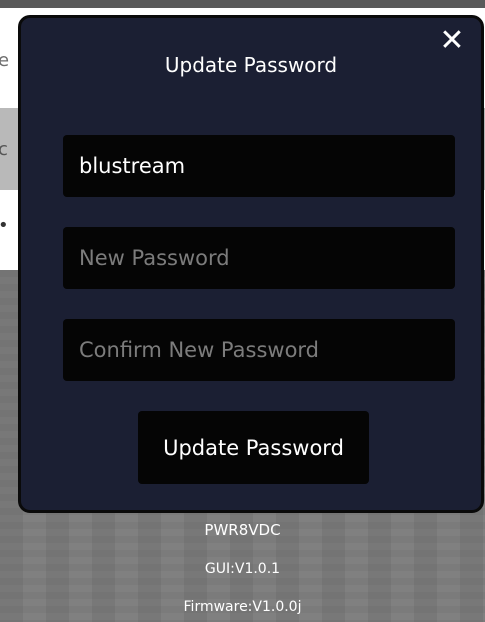 This screenshot has height=622, width=485. What do you see at coordinates (4, 149) in the screenshot?
I see `background-partial-text: c` at bounding box center [4, 149].